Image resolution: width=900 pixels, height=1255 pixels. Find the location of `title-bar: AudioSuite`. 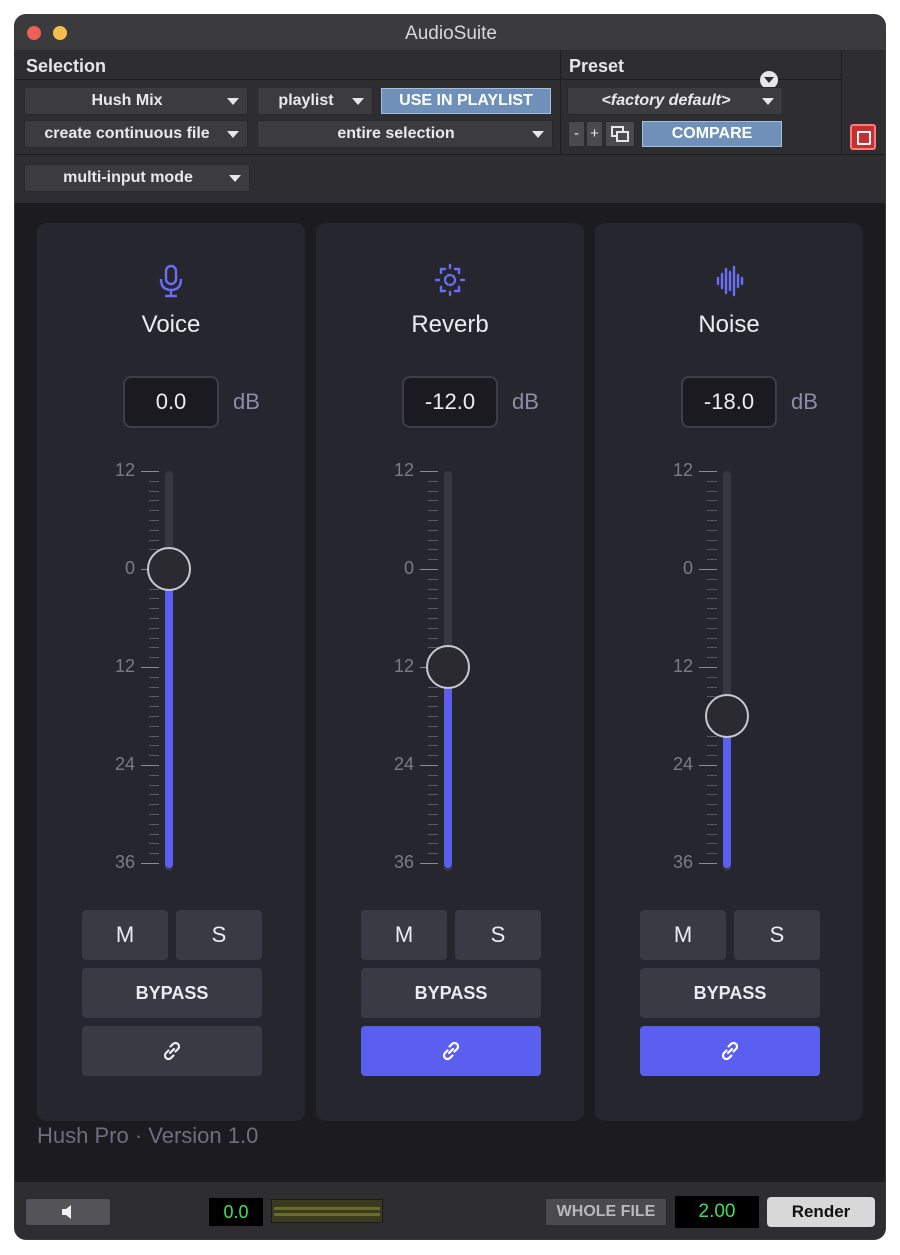

title-bar: AudioSuite is located at coordinates (450, 33).